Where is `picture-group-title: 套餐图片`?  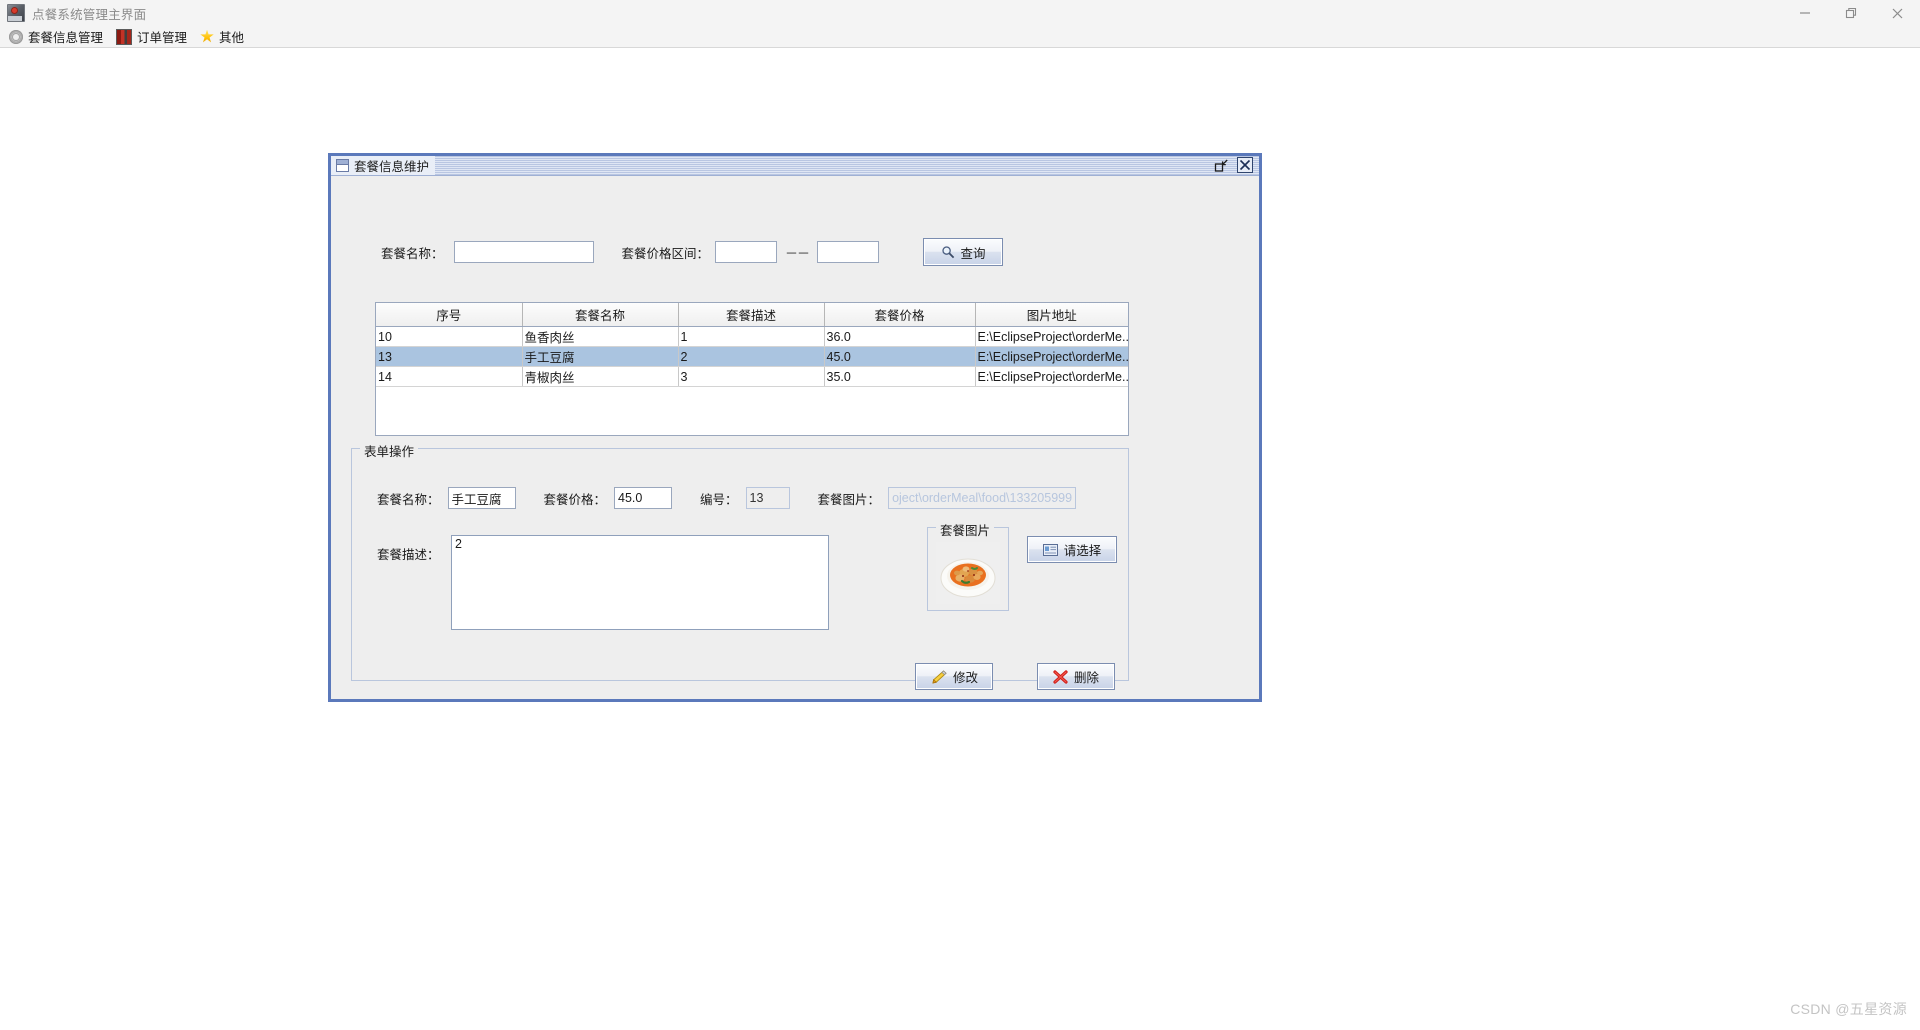 picture-group-title: 套餐图片 is located at coordinates (965, 529).